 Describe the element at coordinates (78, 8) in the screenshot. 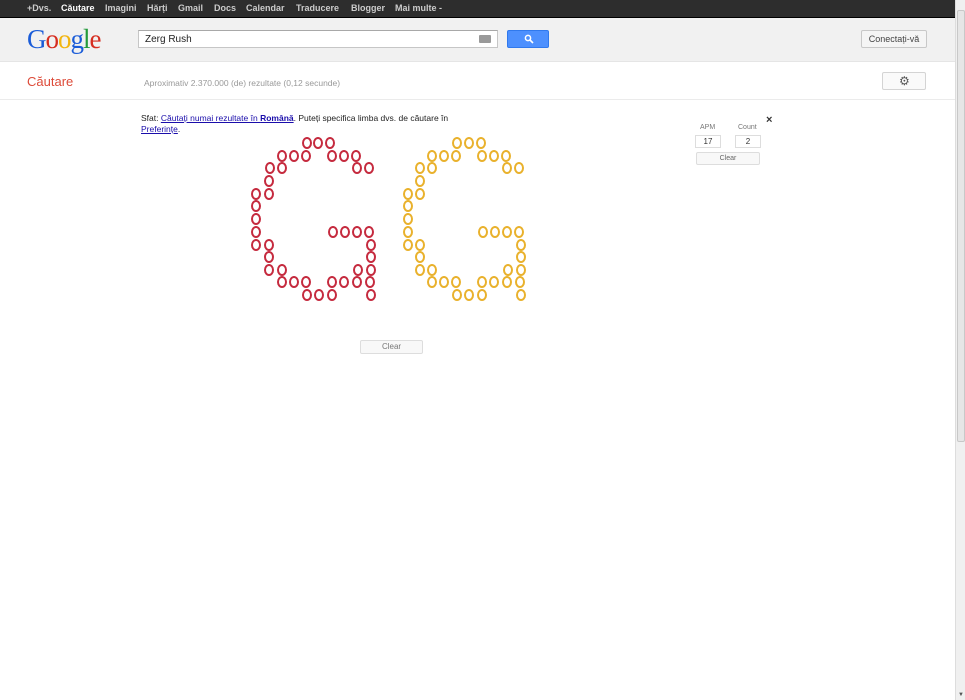

I see `nav-item-1: Căutare` at that location.